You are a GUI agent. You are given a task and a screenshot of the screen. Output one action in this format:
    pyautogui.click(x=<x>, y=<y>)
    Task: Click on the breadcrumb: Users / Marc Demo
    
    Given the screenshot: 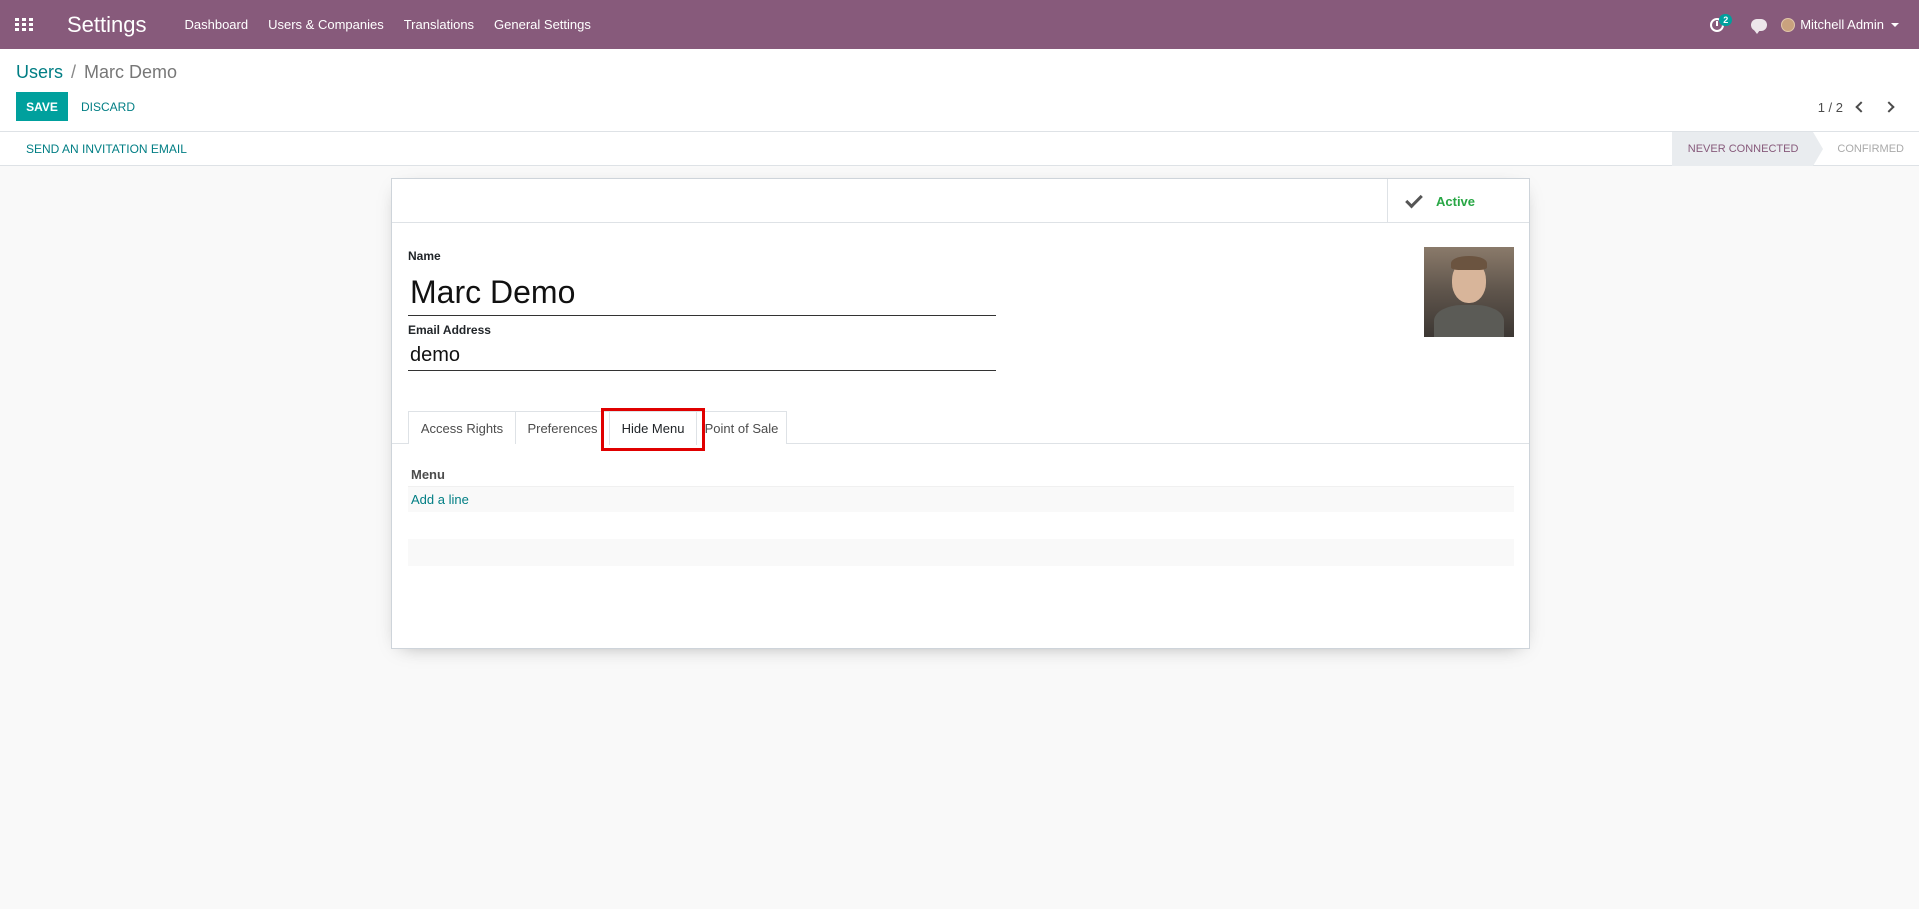 What is the action you would take?
    pyautogui.click(x=96, y=72)
    